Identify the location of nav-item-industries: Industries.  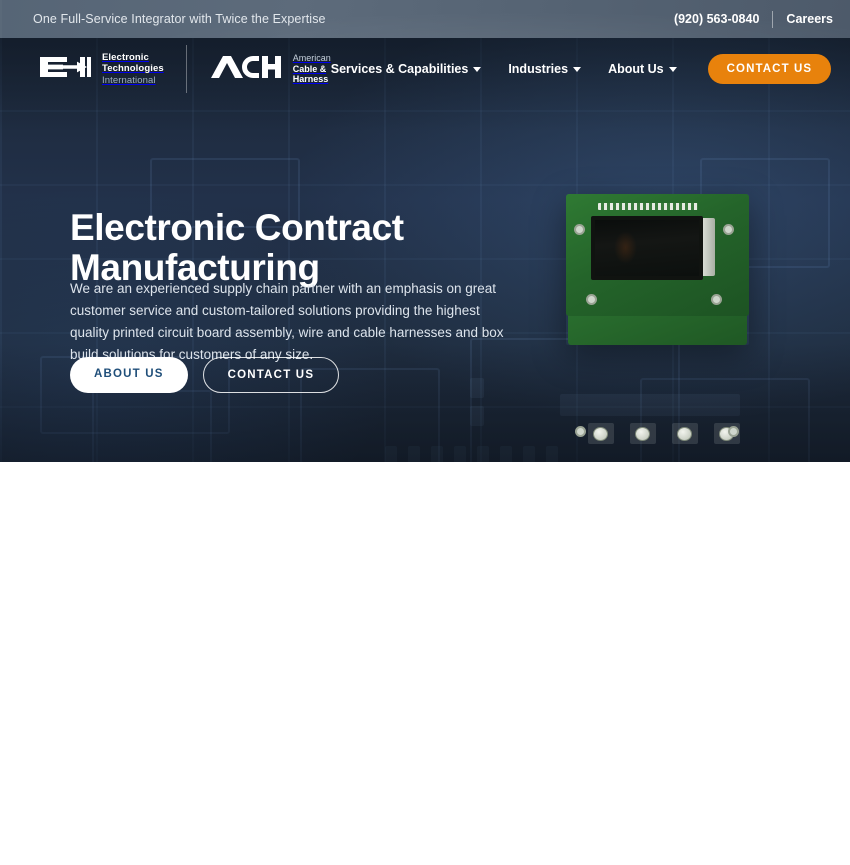
(545, 69).